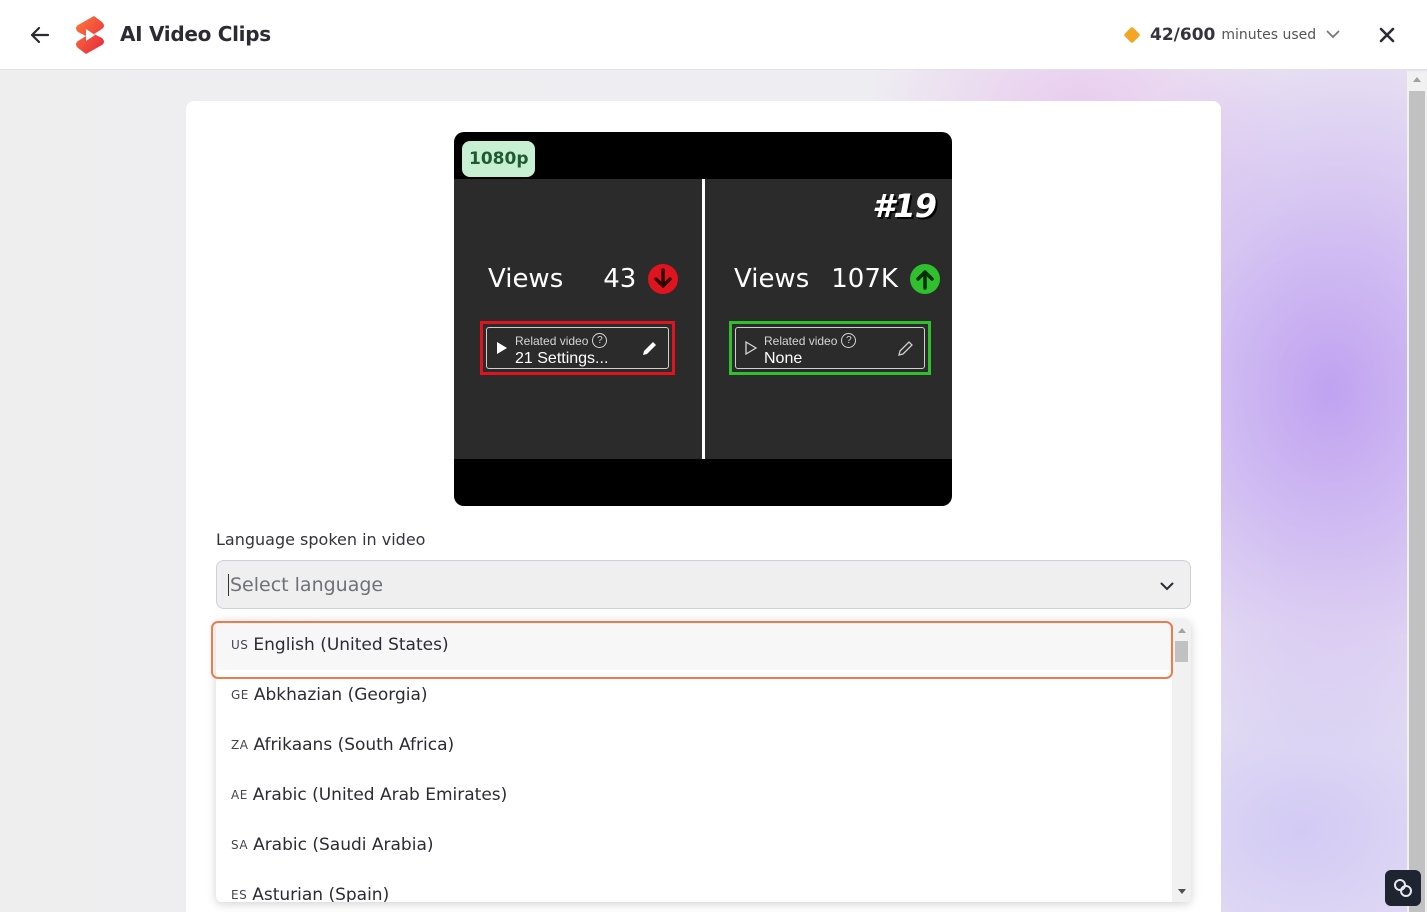 The width and height of the screenshot is (1427, 912). I want to click on resolution-badge: 1080p, so click(499, 159).